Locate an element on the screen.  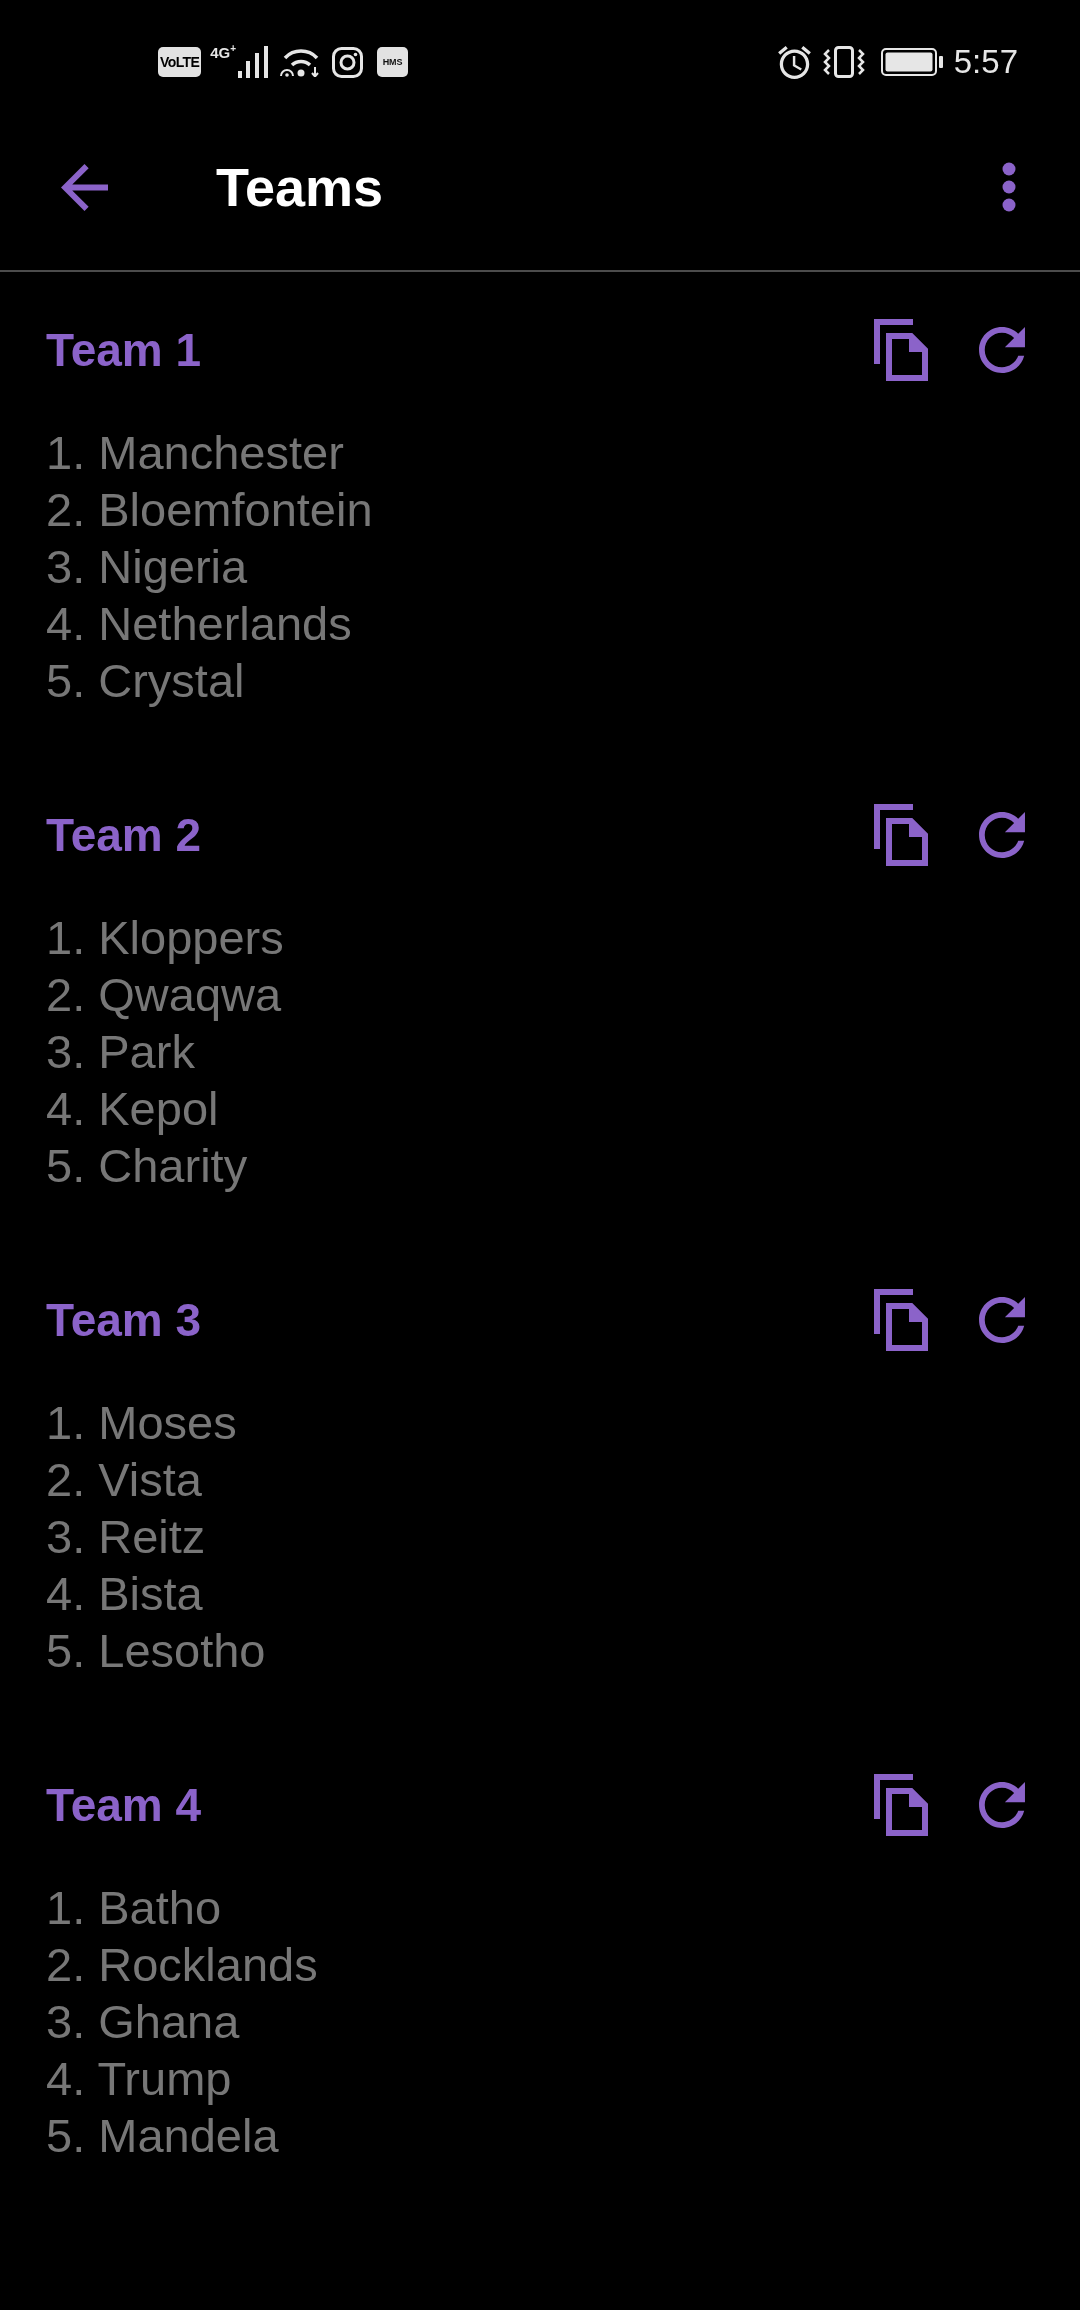
team-member: 5. Charity is located at coordinates (147, 1166).